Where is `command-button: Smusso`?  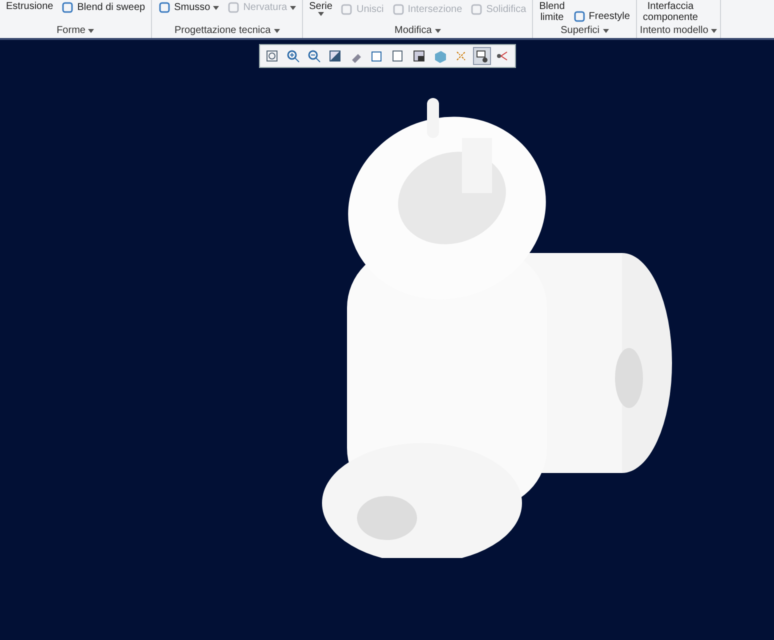
command-button: Smusso is located at coordinates (189, 7).